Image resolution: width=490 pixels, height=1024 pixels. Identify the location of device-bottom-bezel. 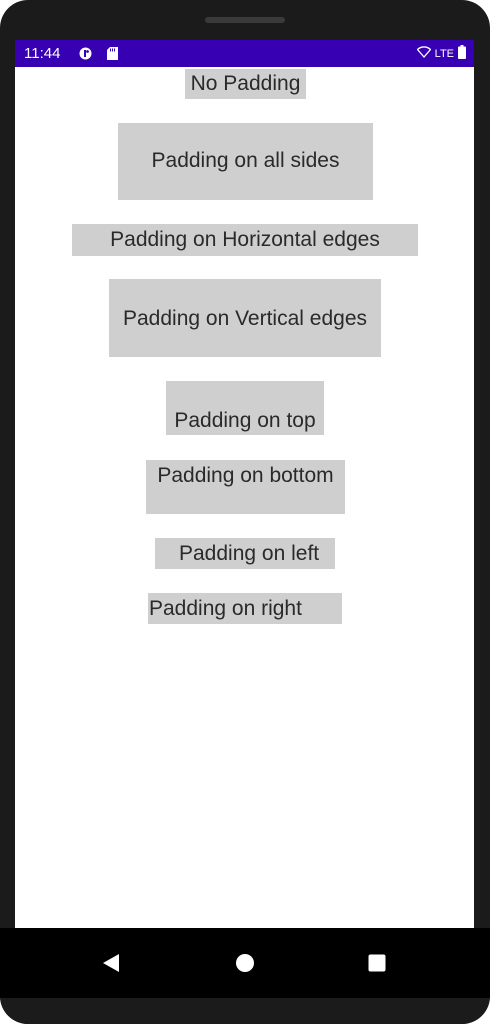
(245, 1011).